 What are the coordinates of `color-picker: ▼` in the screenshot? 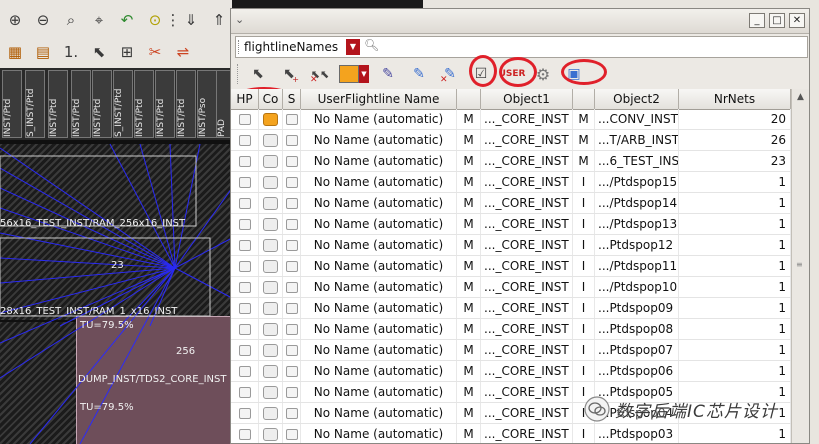 It's located at (354, 74).